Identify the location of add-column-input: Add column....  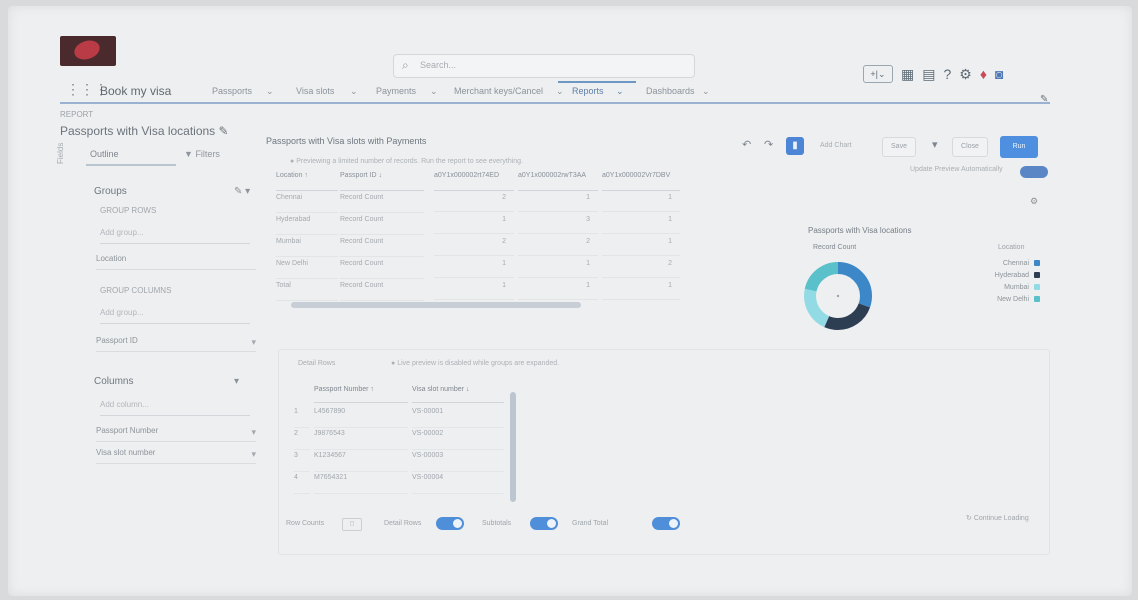
(175, 408).